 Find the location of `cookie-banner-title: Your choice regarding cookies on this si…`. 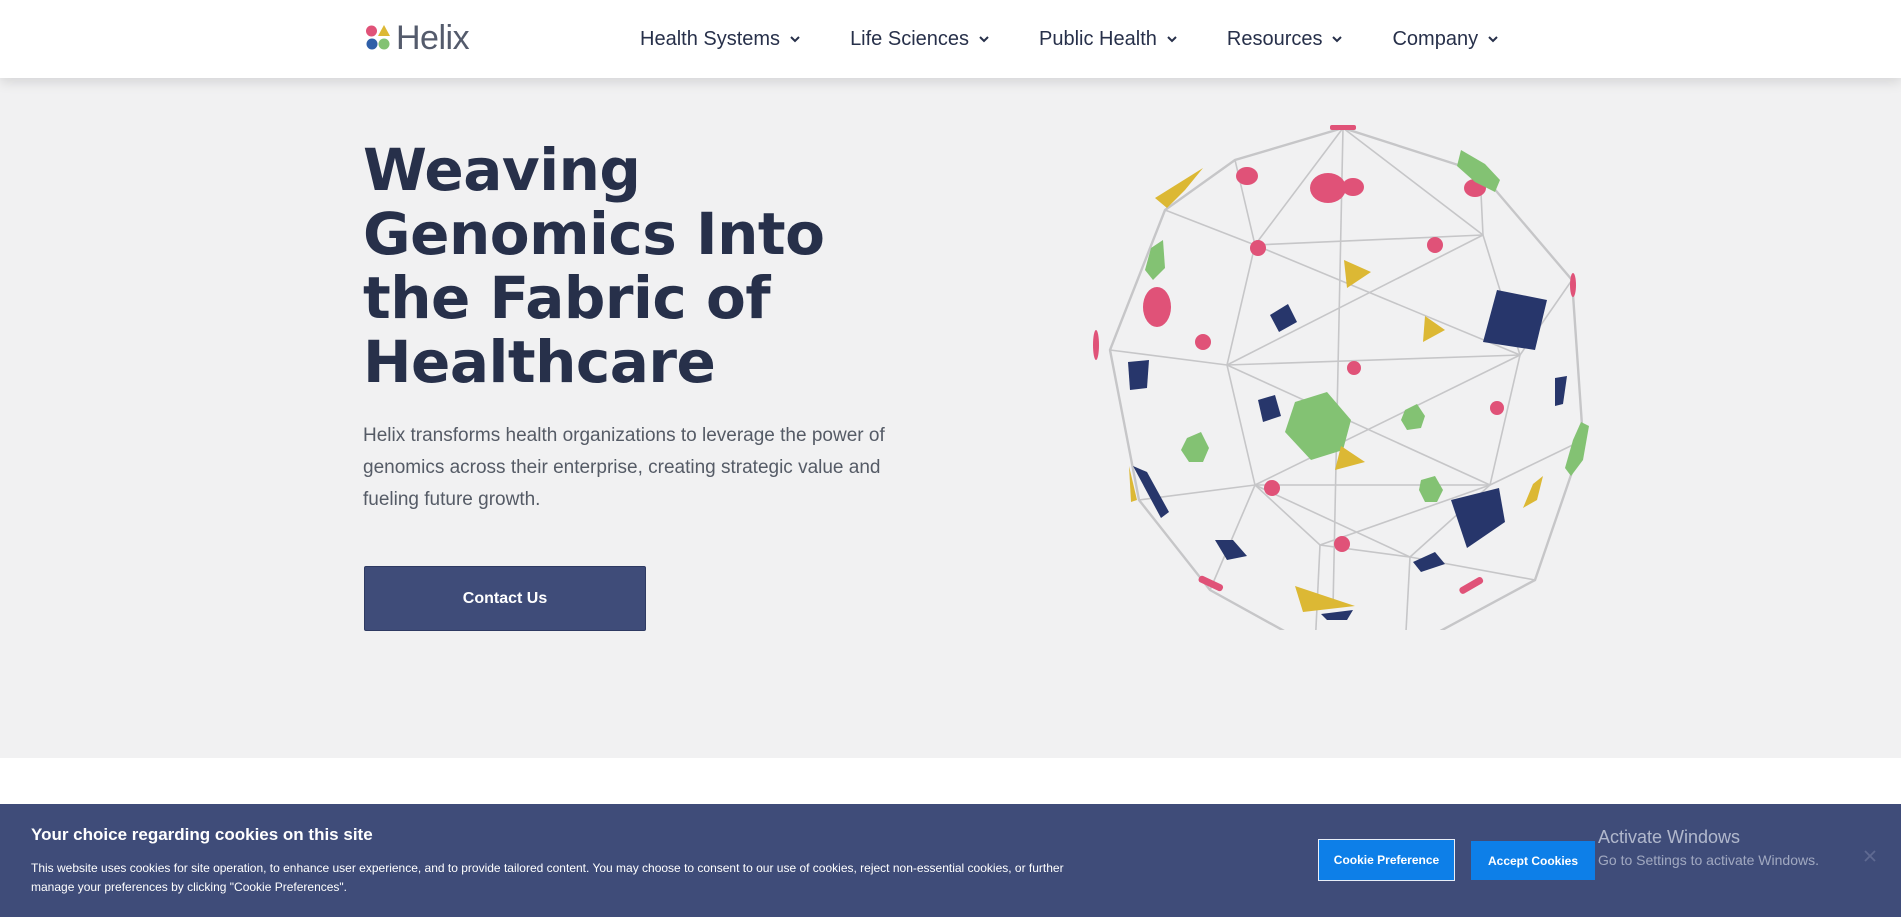

cookie-banner-title: Your choice regarding cookies on this si… is located at coordinates (202, 834).